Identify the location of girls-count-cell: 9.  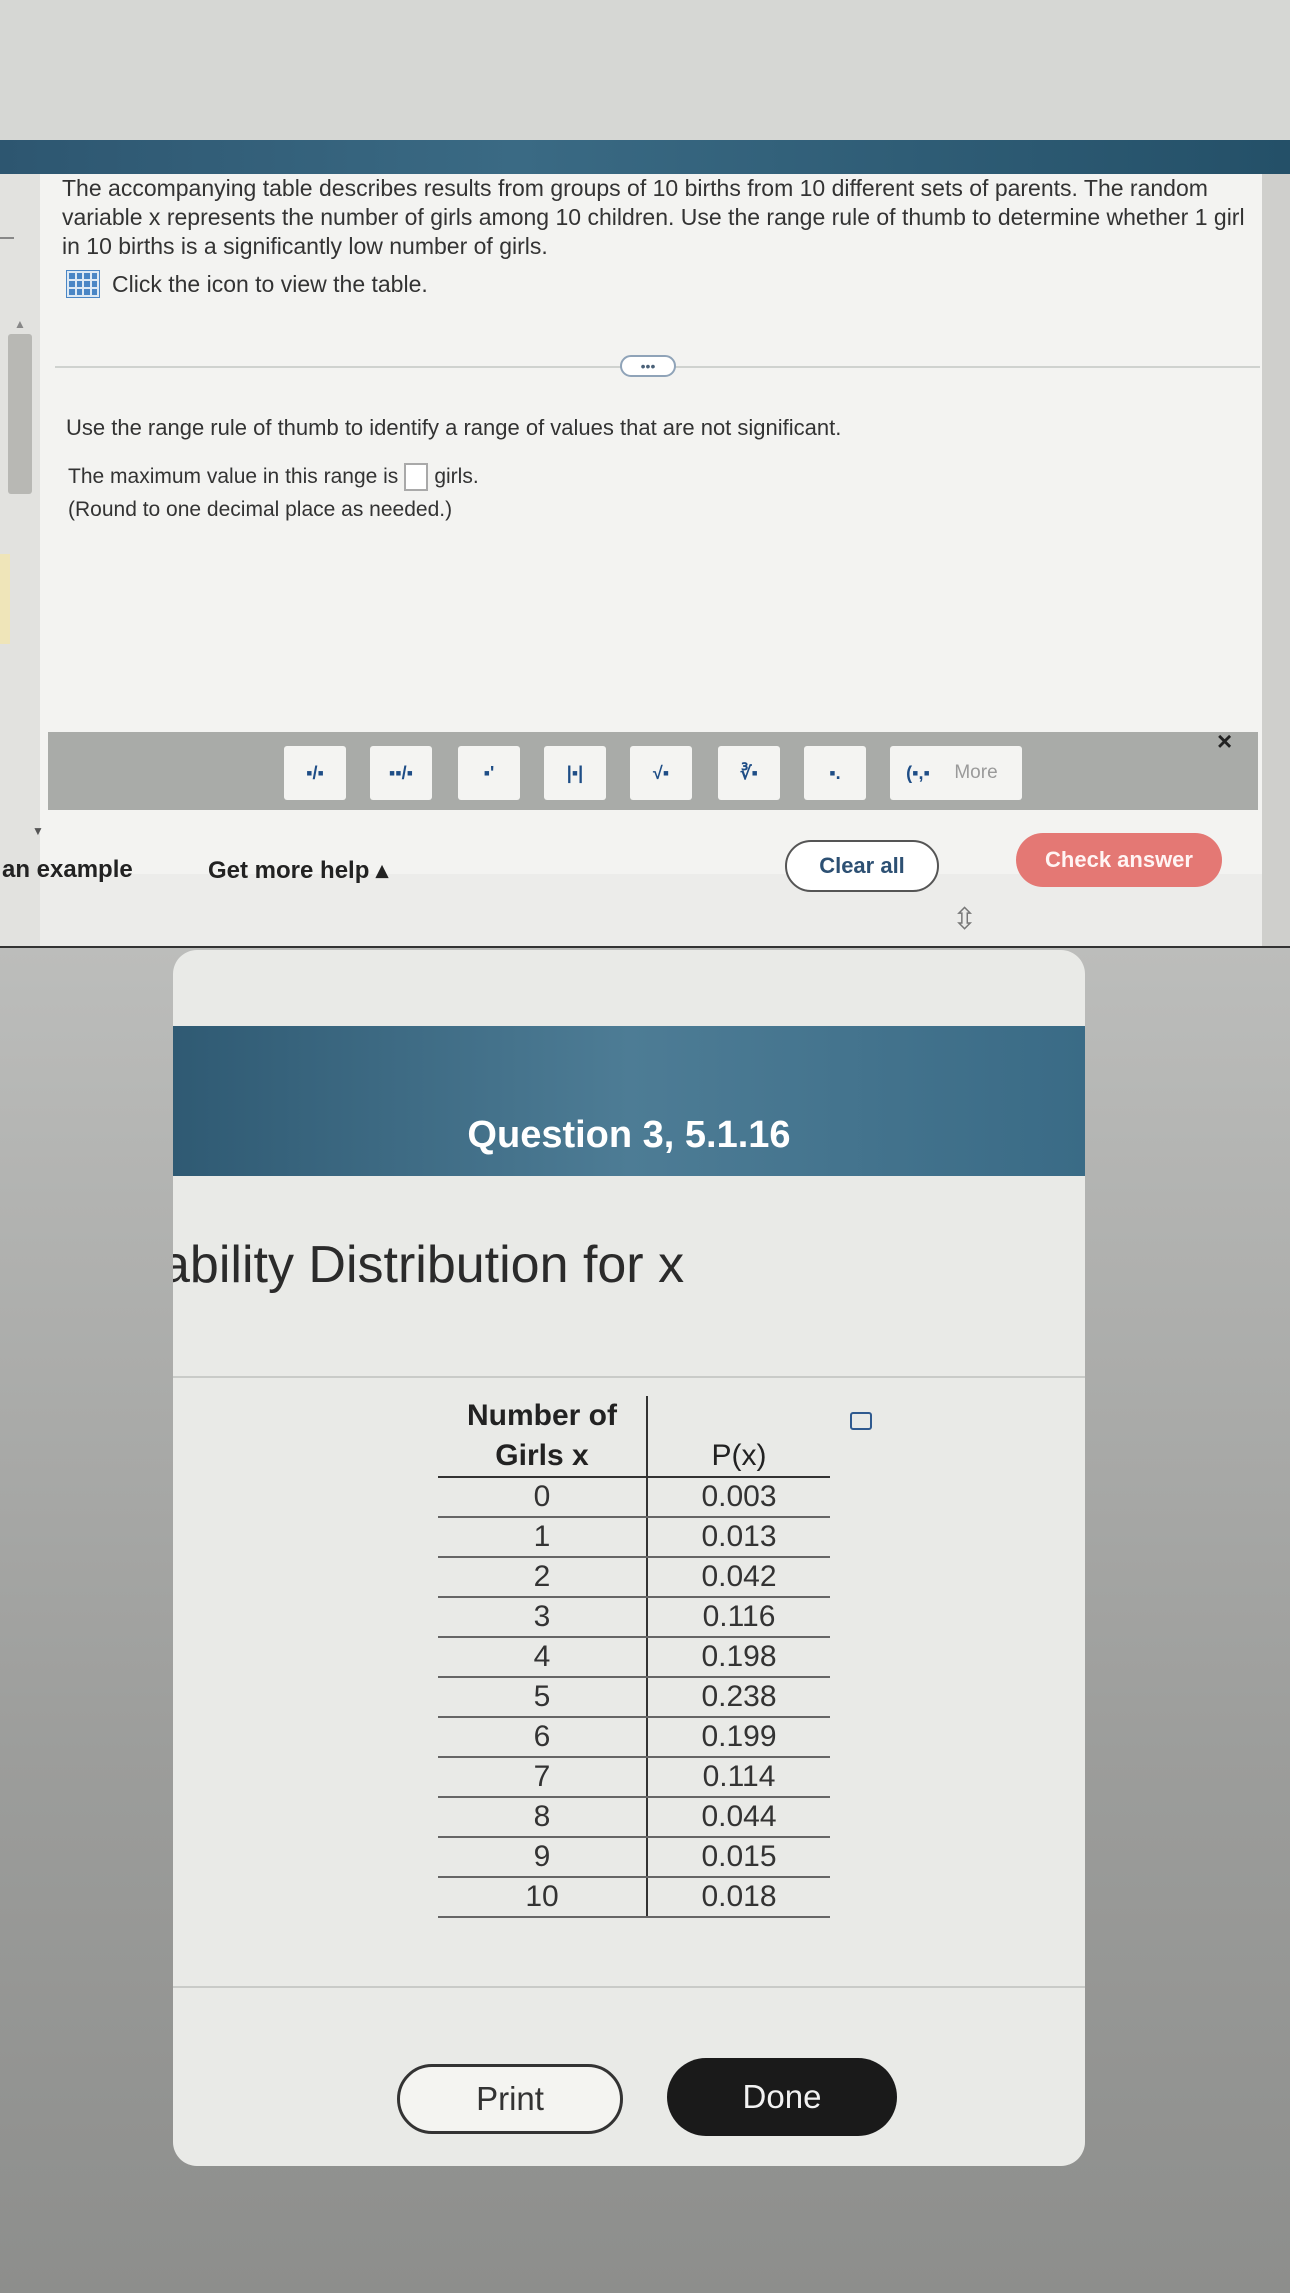
(543, 1857).